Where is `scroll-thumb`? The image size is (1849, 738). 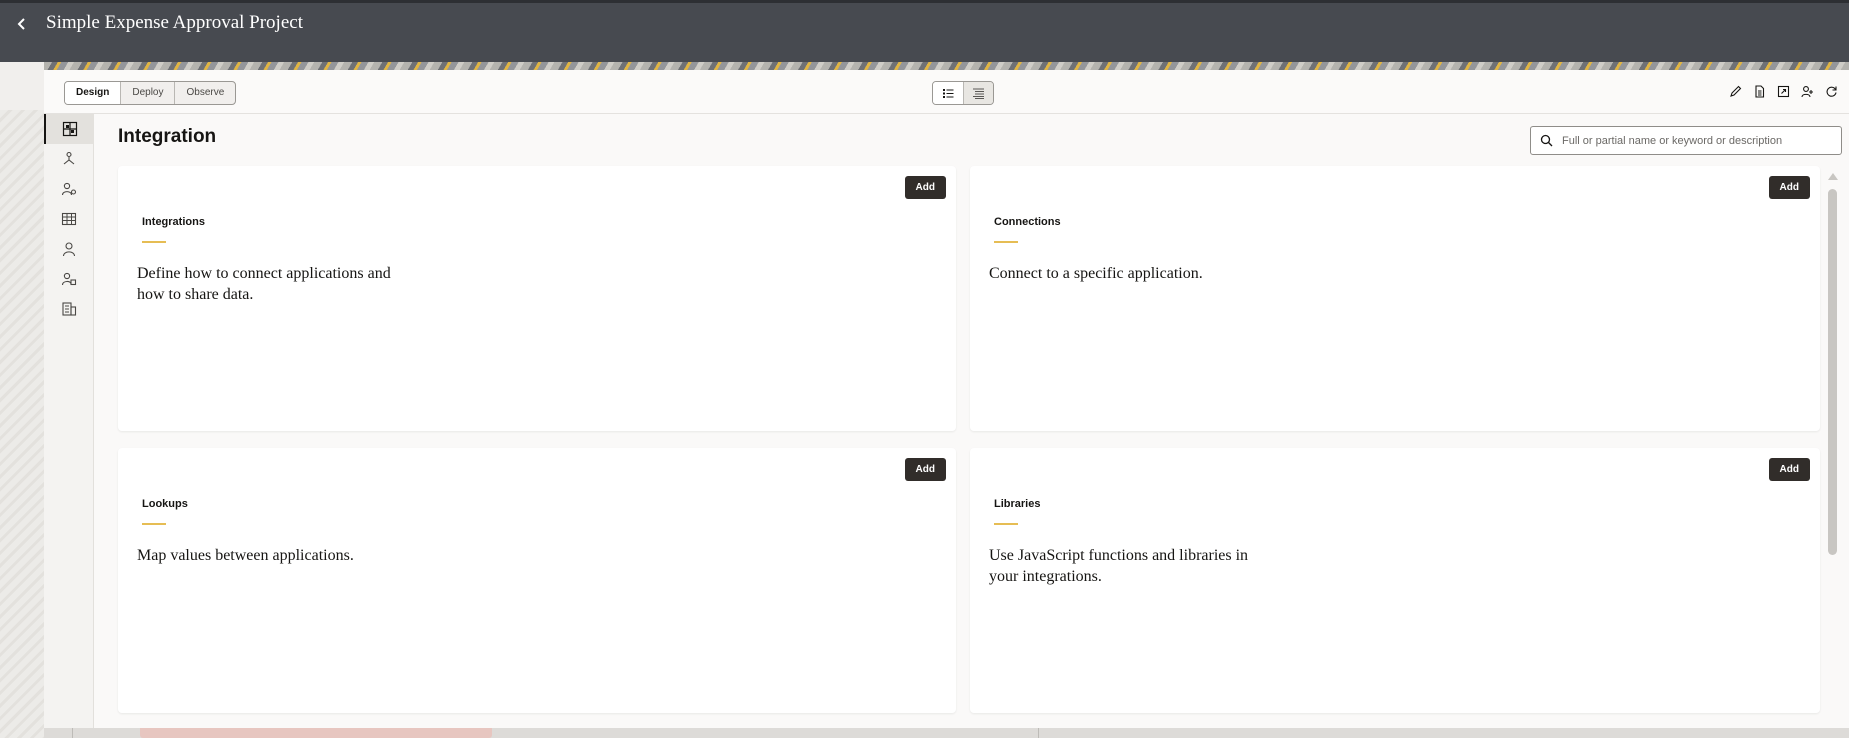 scroll-thumb is located at coordinates (1832, 372).